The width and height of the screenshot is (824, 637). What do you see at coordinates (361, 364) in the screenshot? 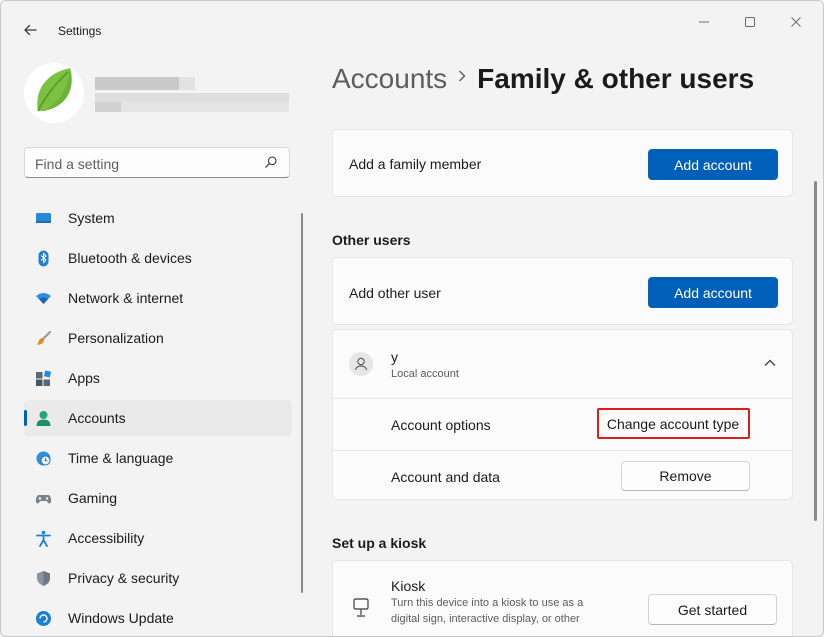
I see `user-avatar-icon` at bounding box center [361, 364].